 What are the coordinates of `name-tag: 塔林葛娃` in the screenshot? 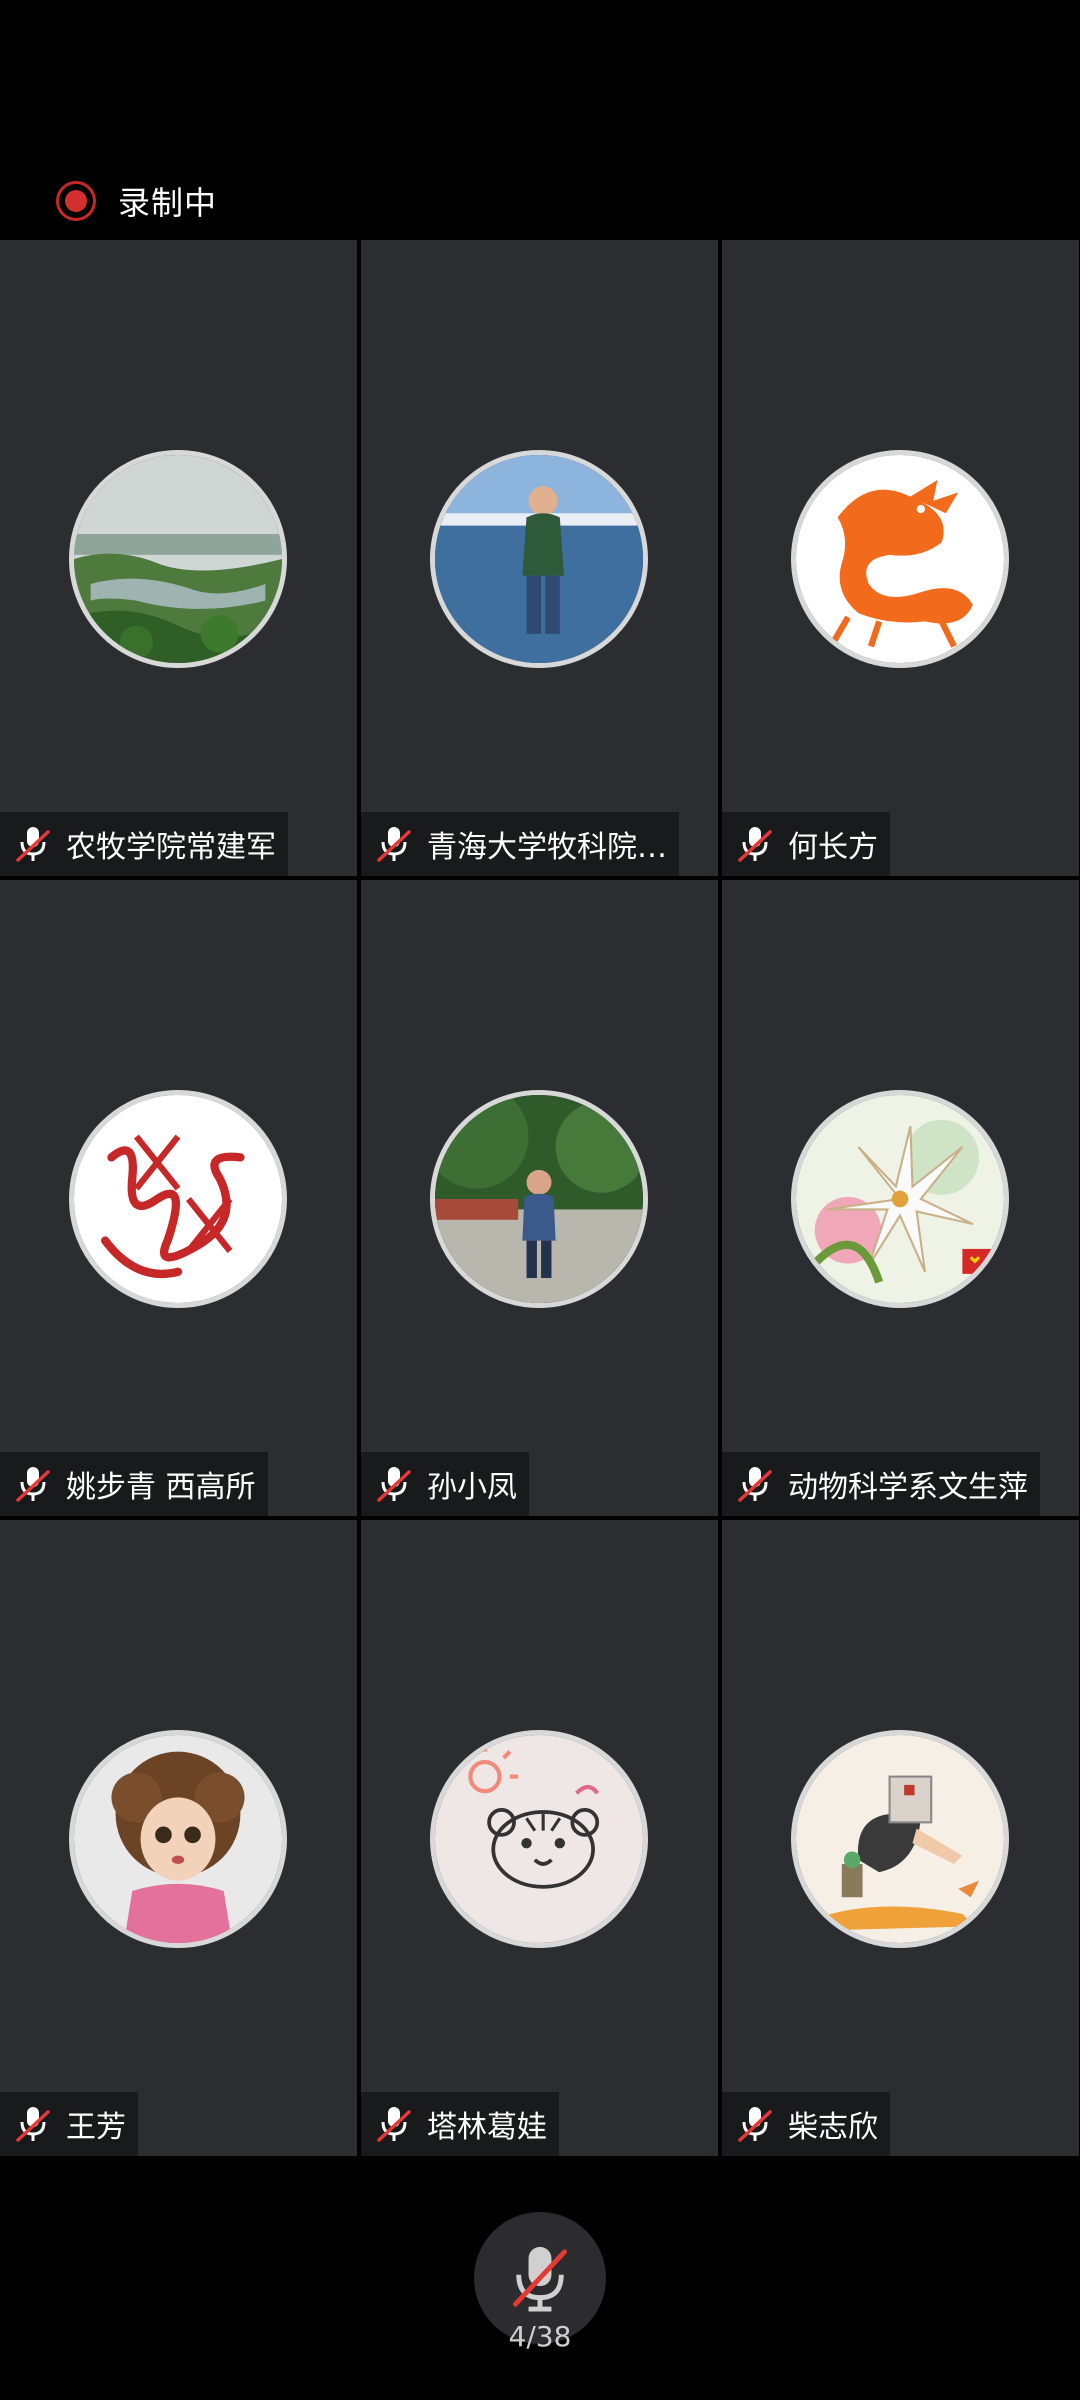 It's located at (460, 2124).